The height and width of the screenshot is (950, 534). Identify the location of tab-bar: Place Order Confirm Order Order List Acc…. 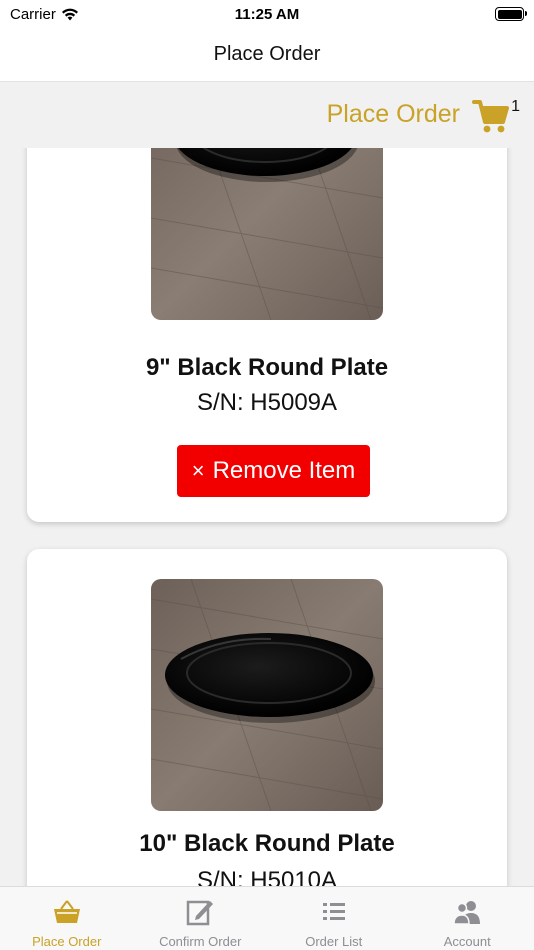
(267, 918).